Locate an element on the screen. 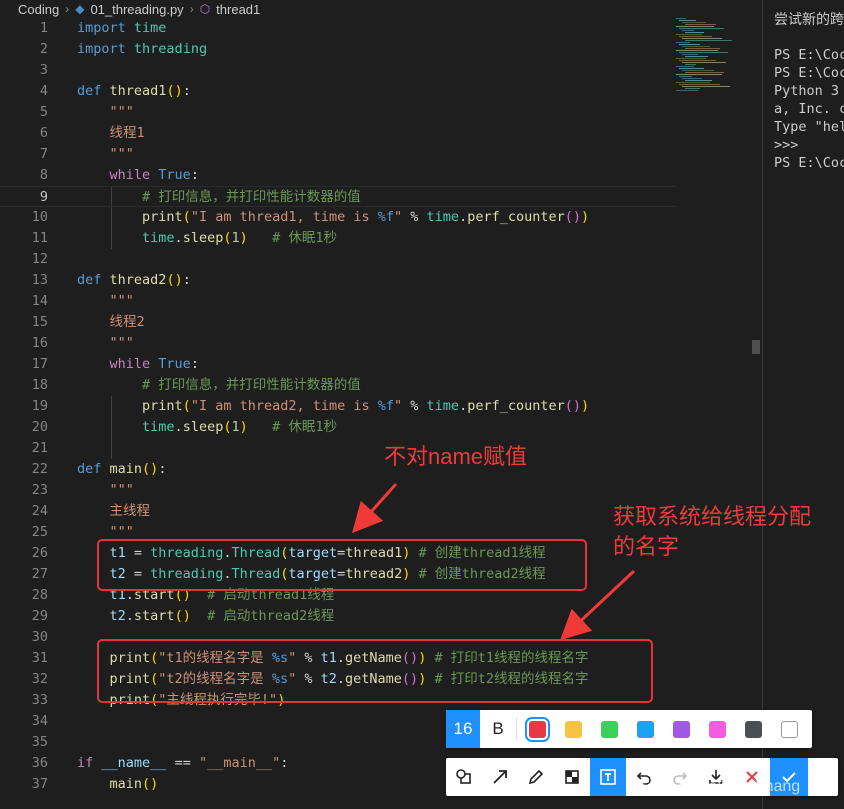  line-number: 14 is located at coordinates (39, 301).